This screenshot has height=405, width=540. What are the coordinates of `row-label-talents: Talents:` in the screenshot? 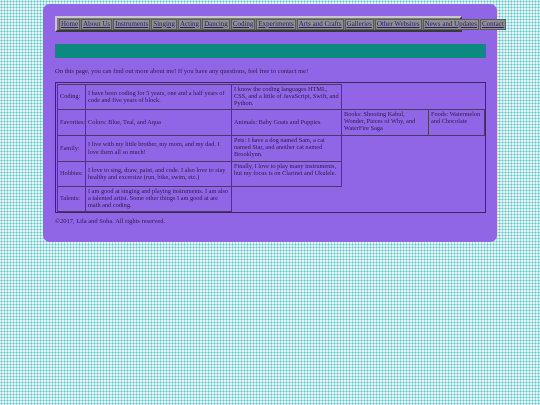 It's located at (71, 199).